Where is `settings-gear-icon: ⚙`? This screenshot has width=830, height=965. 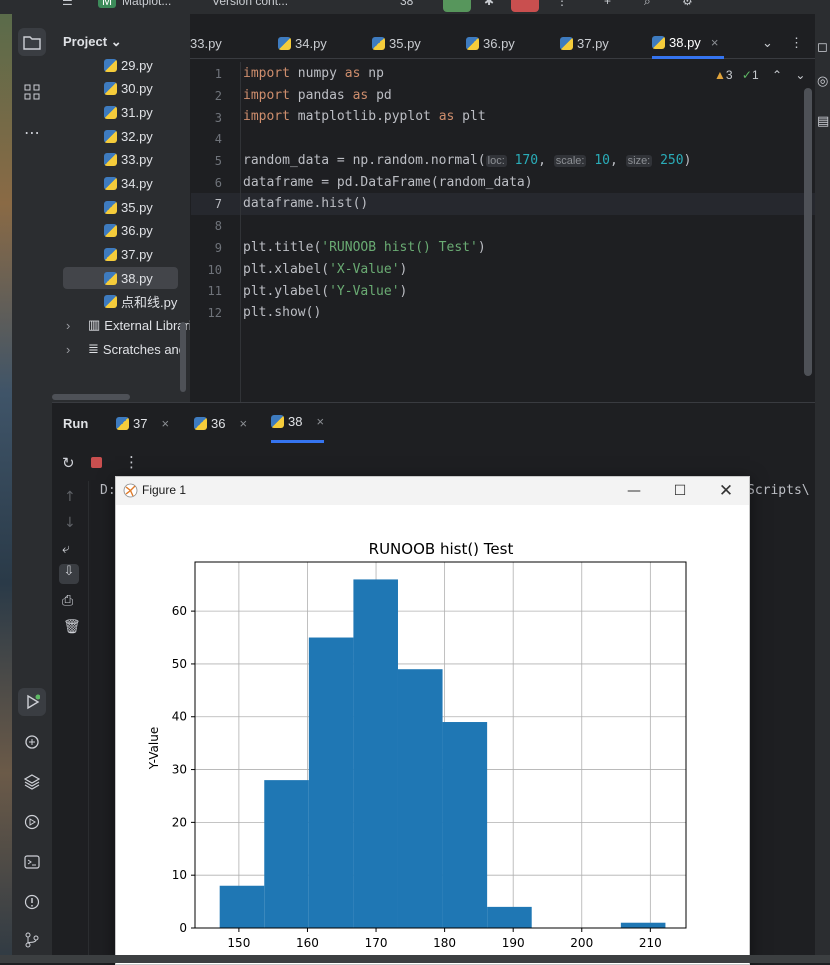
settings-gear-icon: ⚙ is located at coordinates (687, 4).